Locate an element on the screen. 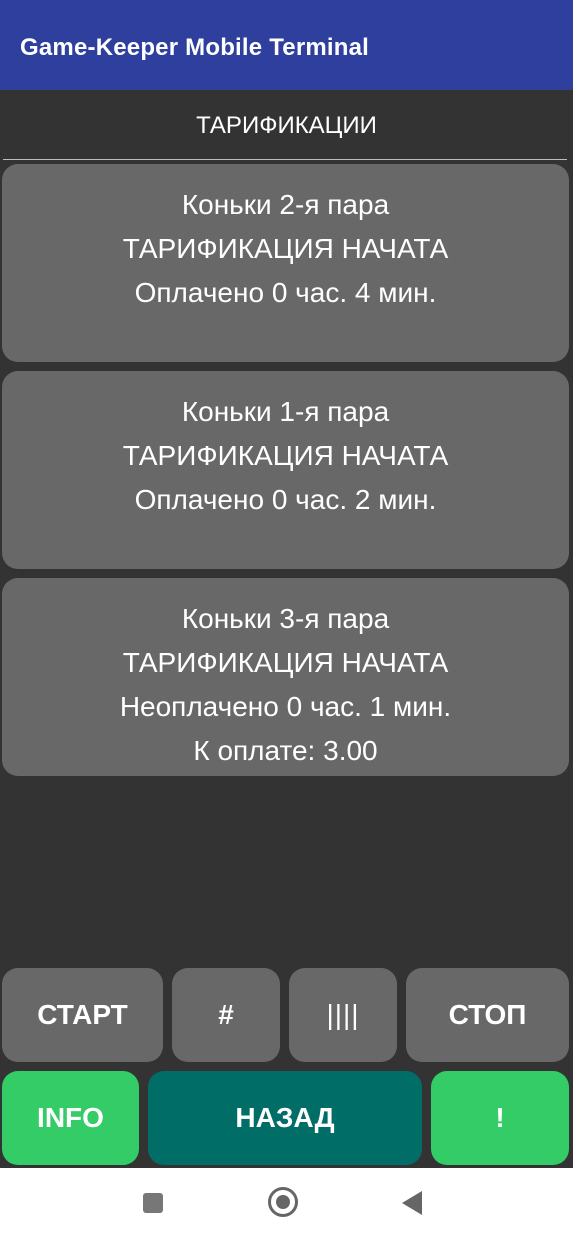 This screenshot has width=573, height=1239. stop-button: СТОП is located at coordinates (487, 1015).